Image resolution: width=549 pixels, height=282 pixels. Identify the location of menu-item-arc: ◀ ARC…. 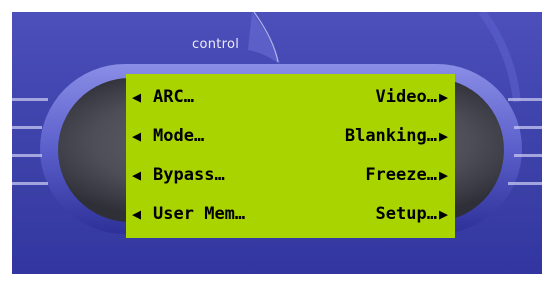
(163, 97).